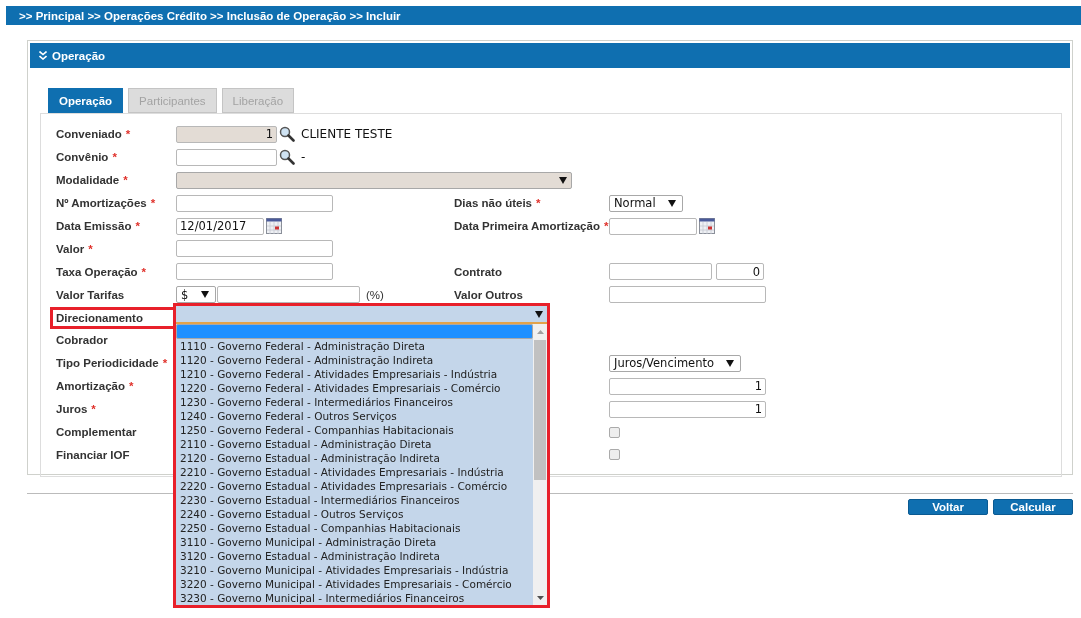 The height and width of the screenshot is (618, 1081). I want to click on scroll-down-icon, so click(540, 598).